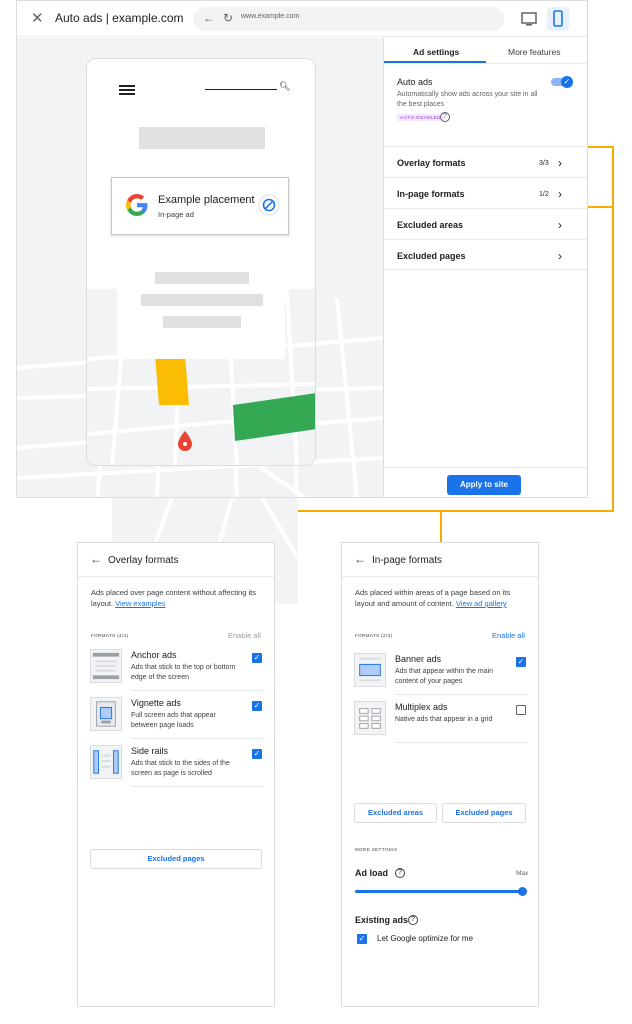 Image resolution: width=632 pixels, height=1024 pixels. What do you see at coordinates (421, 707) in the screenshot?
I see `format-name: Multiplex ads` at bounding box center [421, 707].